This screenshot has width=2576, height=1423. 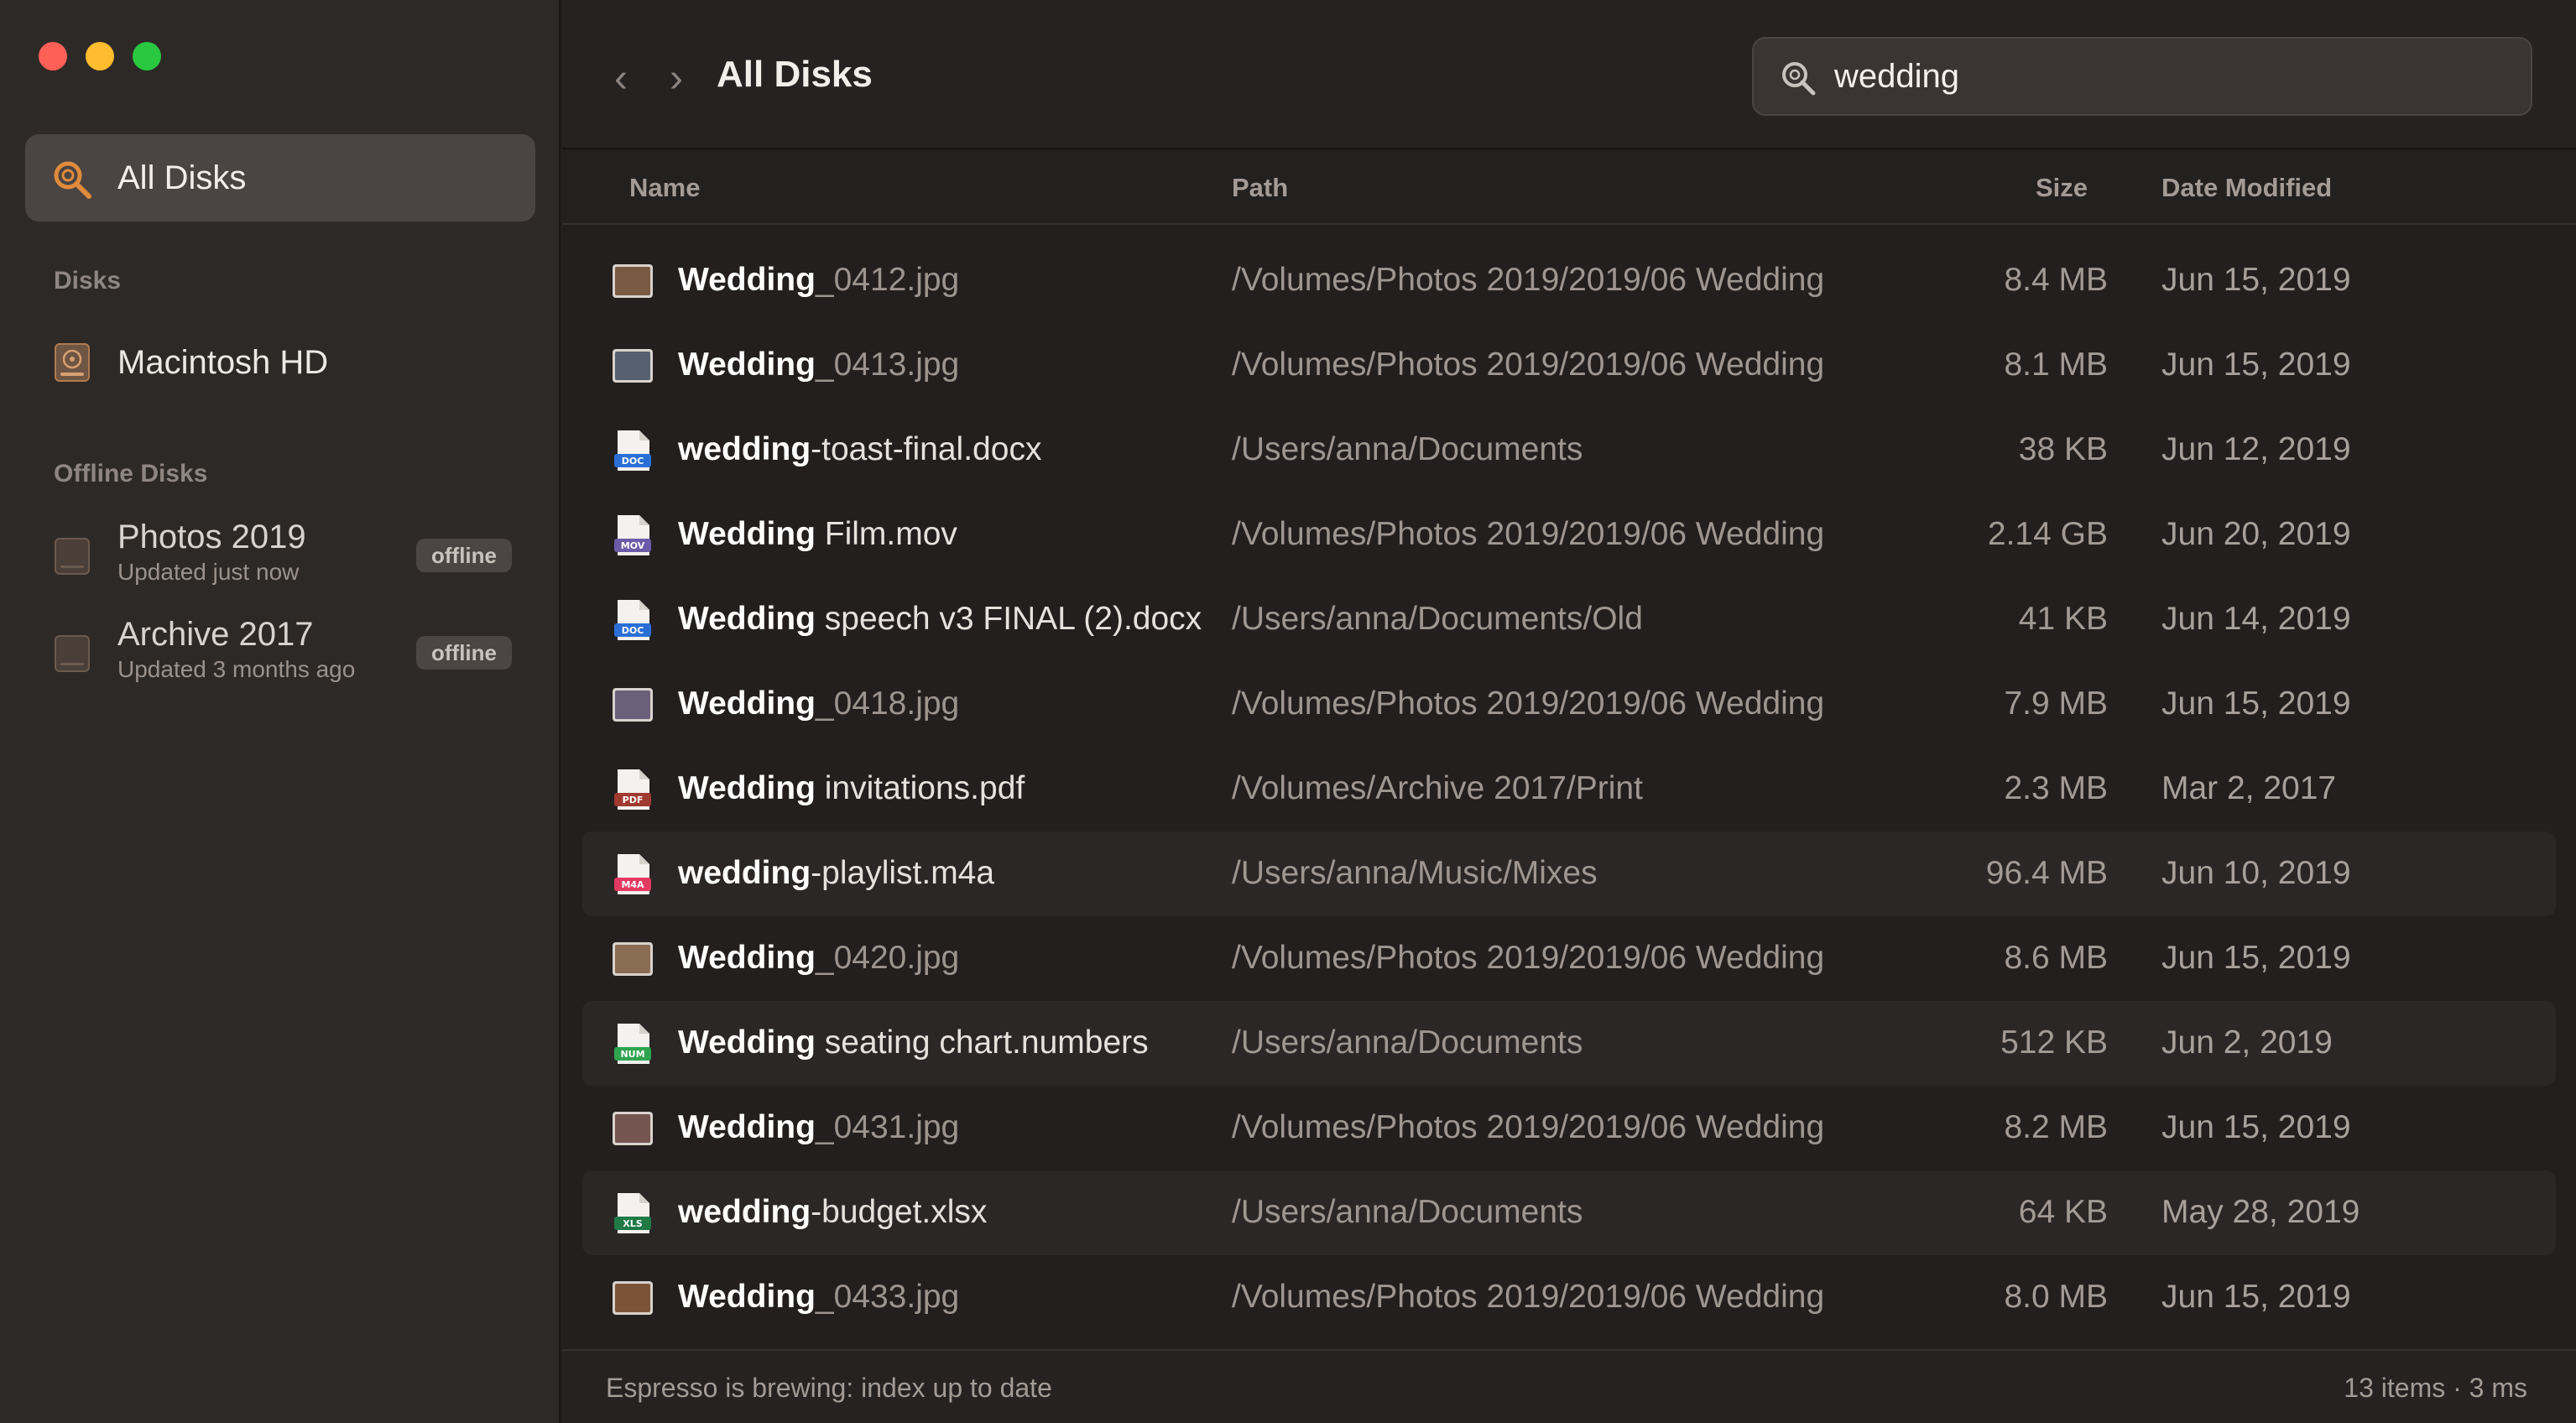 What do you see at coordinates (280, 364) in the screenshot?
I see `sidebar-item-macintosh-hd: Macintosh HD` at bounding box center [280, 364].